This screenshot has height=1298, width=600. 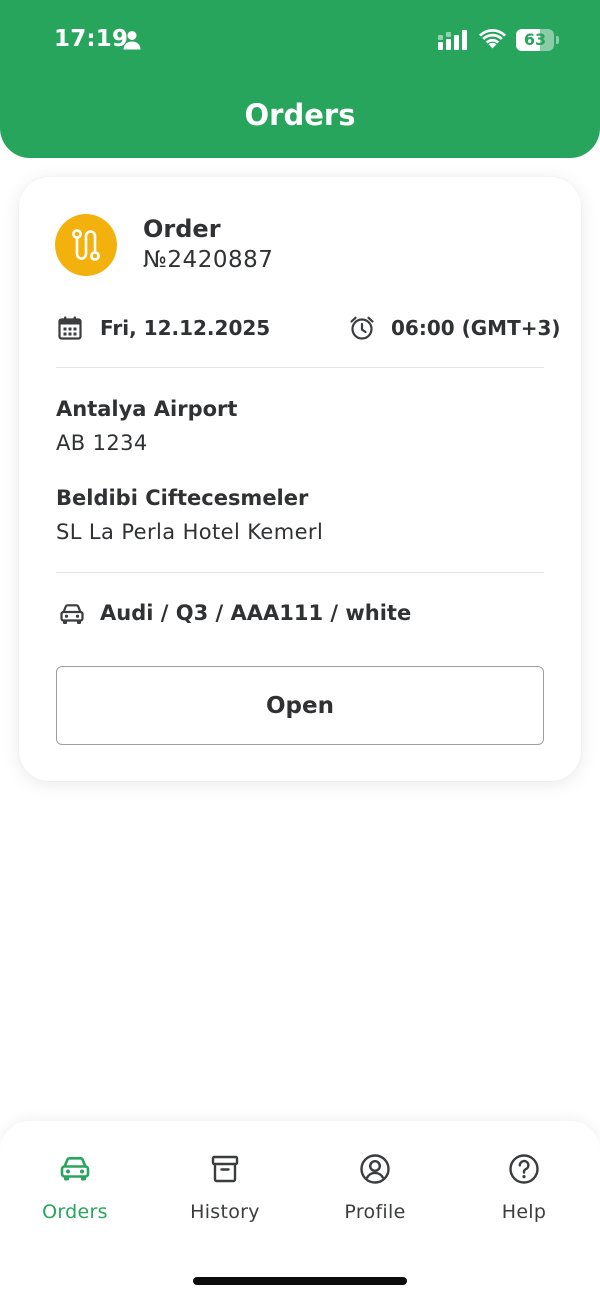 I want to click on alarm-clock-icon, so click(x=362, y=328).